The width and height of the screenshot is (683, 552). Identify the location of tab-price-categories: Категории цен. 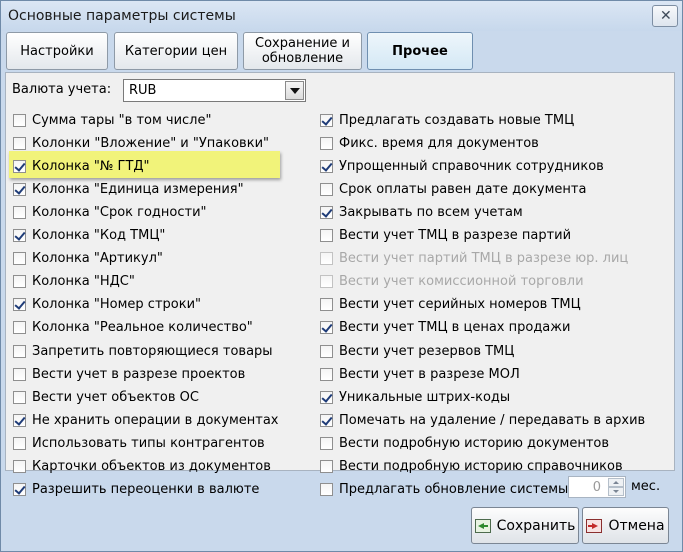
(176, 51).